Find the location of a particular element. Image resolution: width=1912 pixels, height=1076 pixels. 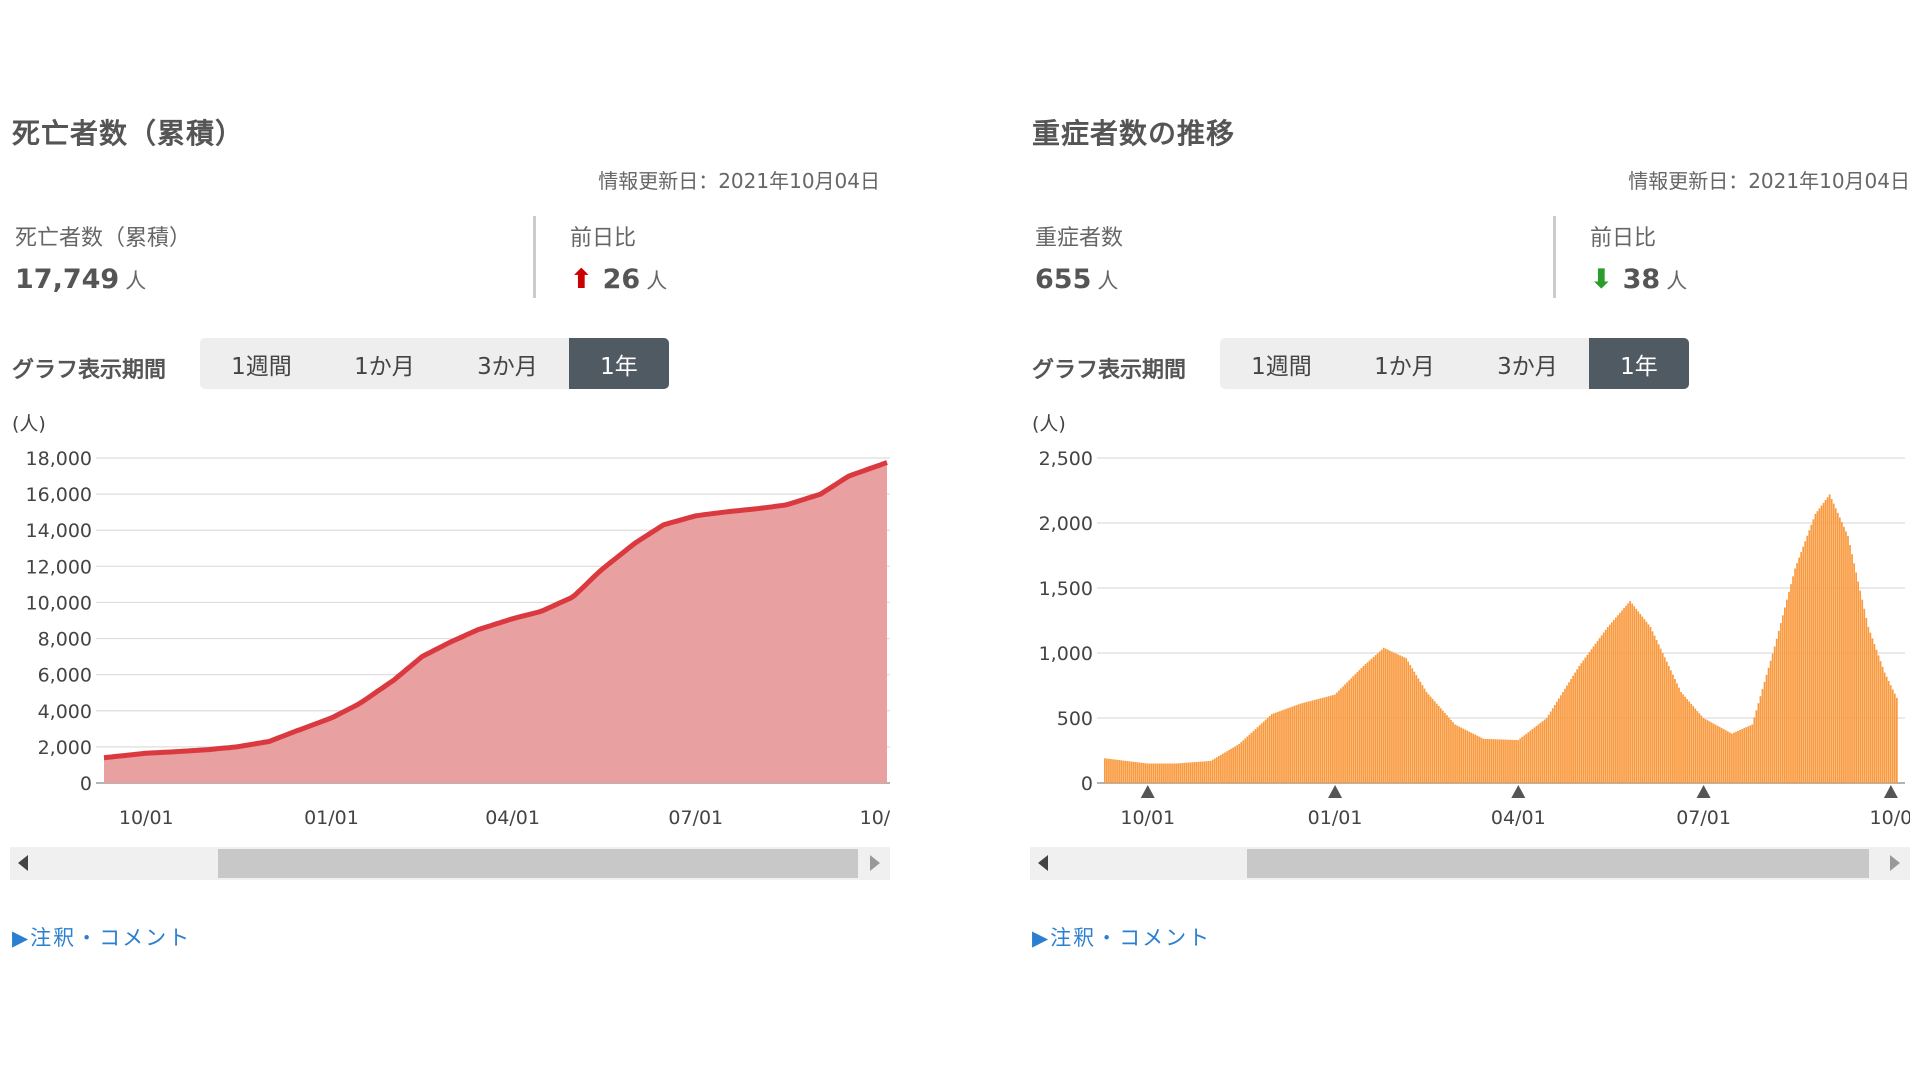

range-label: グラフ表示期間 is located at coordinates (89, 370).